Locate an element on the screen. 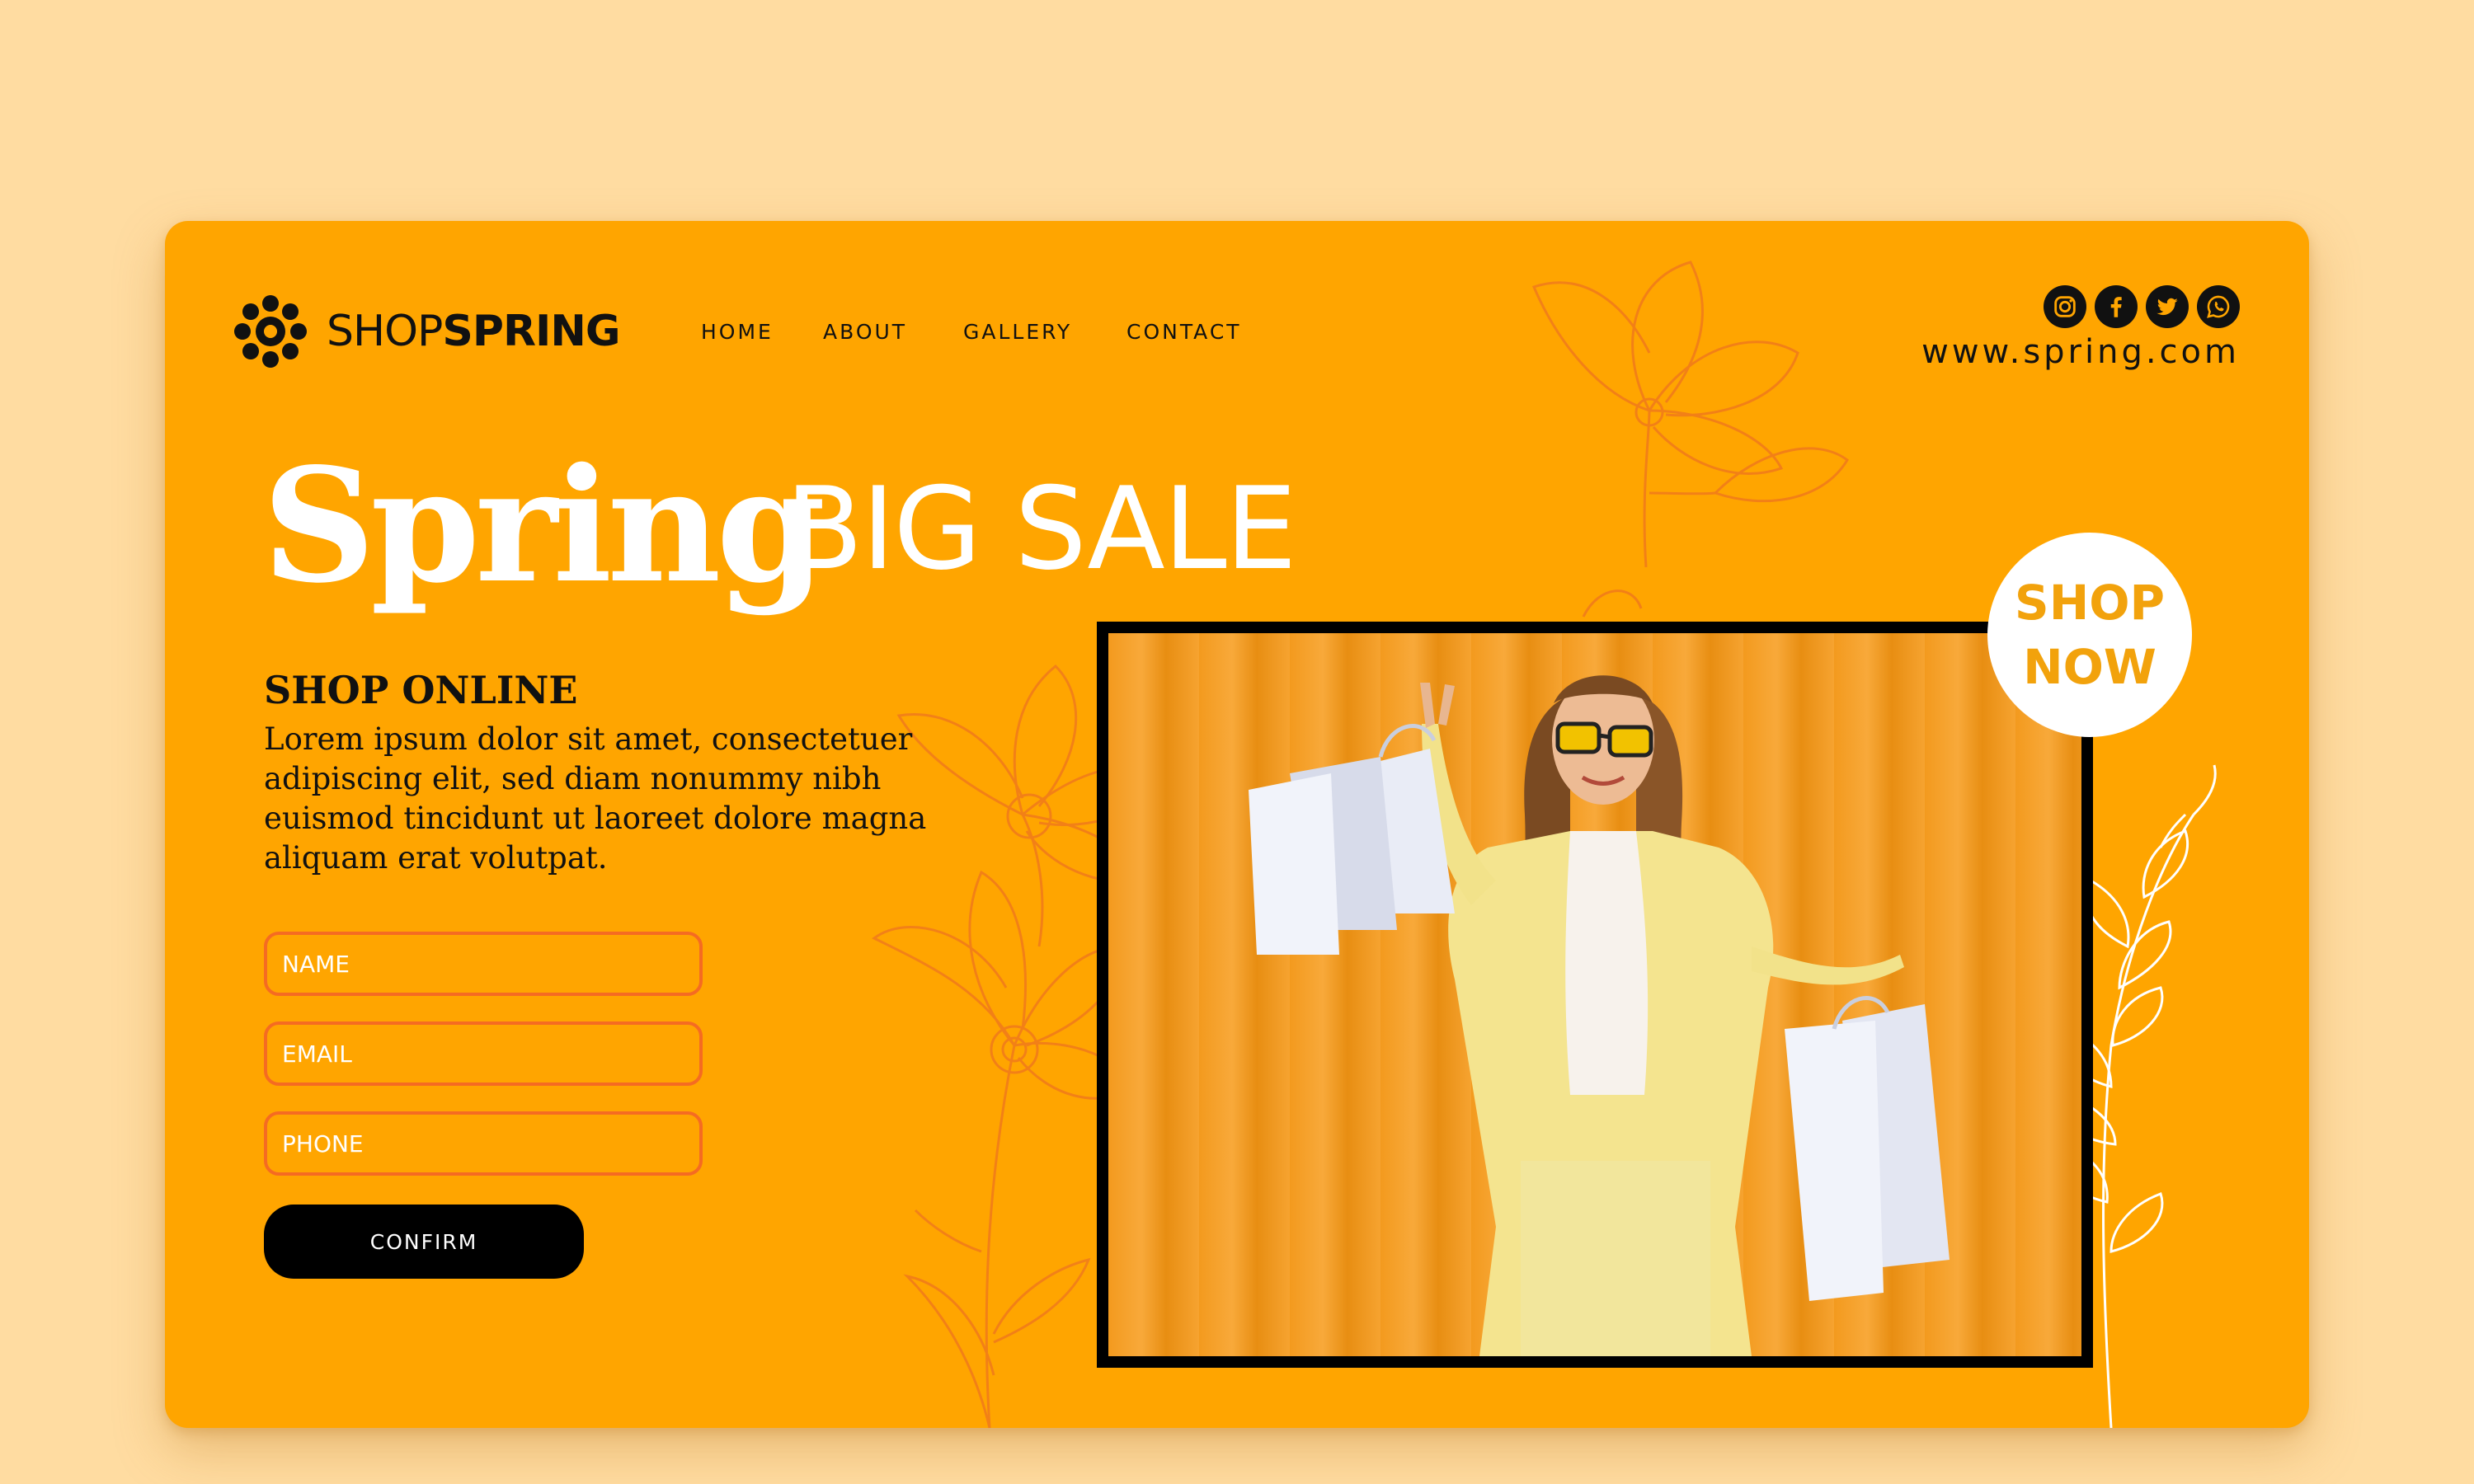 This screenshot has height=1484, width=2474. shop-now-line1: SHOP is located at coordinates (2090, 603).